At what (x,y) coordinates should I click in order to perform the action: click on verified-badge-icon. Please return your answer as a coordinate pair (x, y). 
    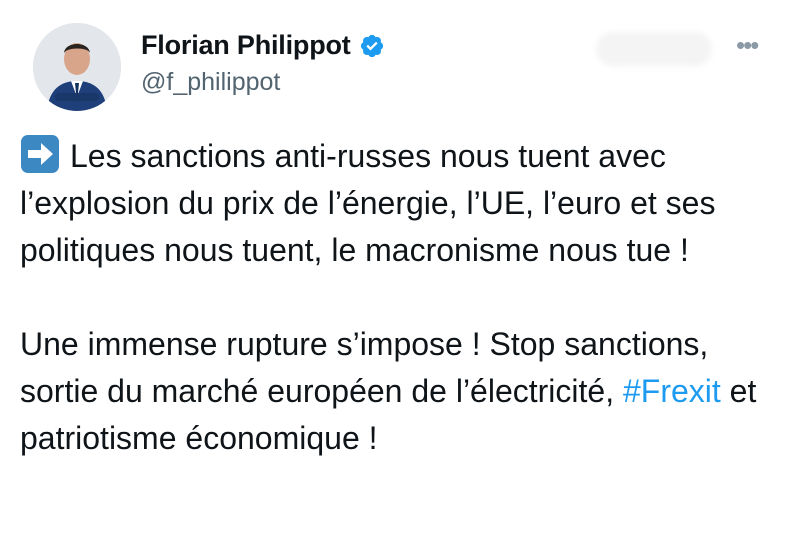
    Looking at the image, I should click on (371, 45).